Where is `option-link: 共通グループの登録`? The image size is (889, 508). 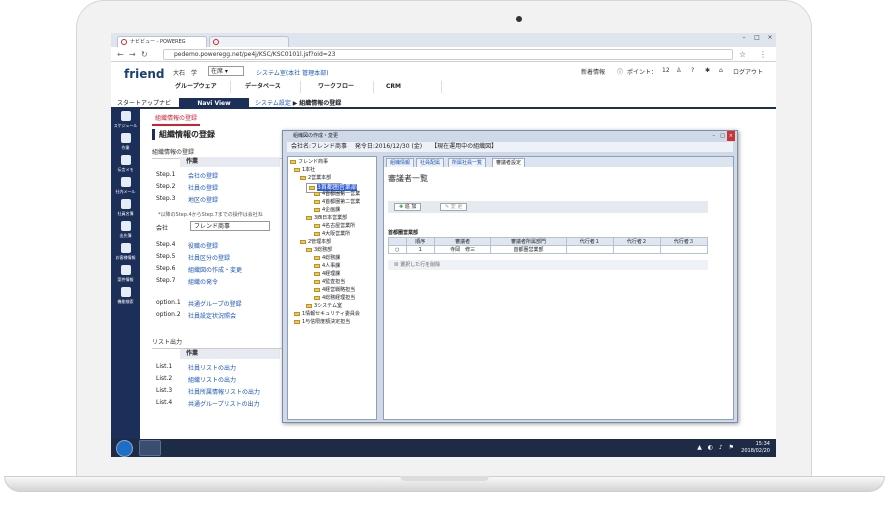 option-link: 共通グループの登録 is located at coordinates (215, 303).